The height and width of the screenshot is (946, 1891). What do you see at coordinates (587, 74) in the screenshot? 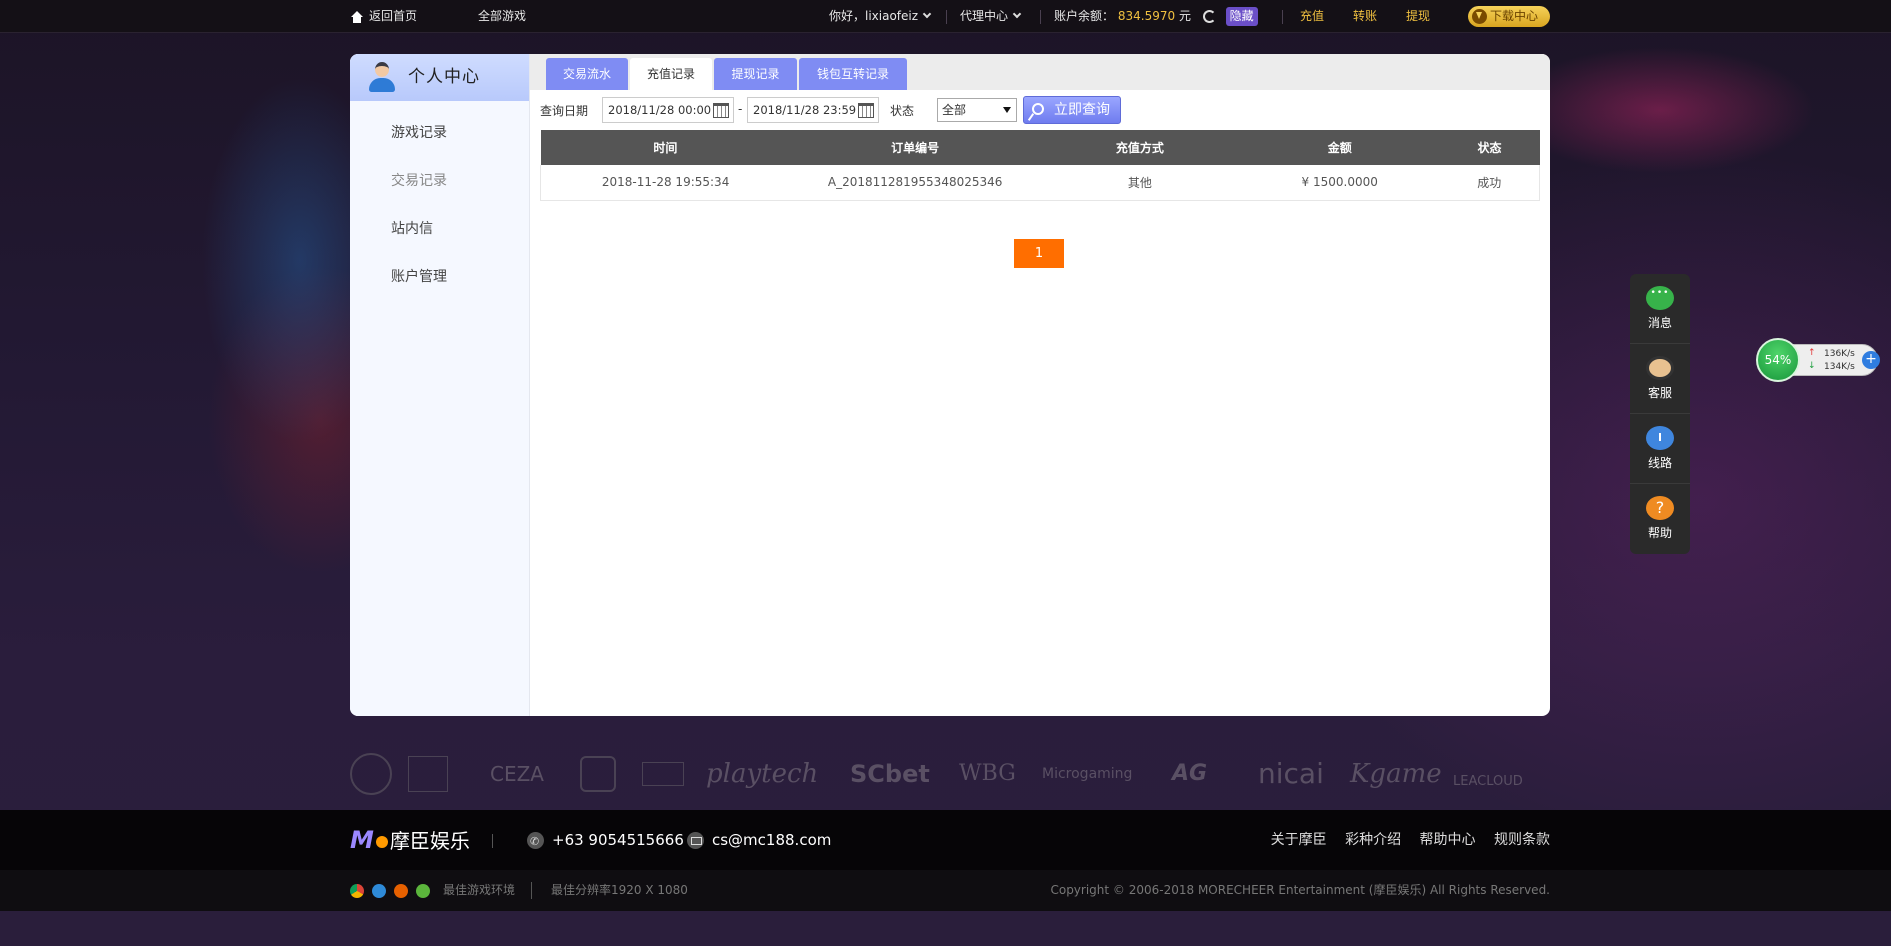
I see `tab-transaction-flow: 交易流水` at bounding box center [587, 74].